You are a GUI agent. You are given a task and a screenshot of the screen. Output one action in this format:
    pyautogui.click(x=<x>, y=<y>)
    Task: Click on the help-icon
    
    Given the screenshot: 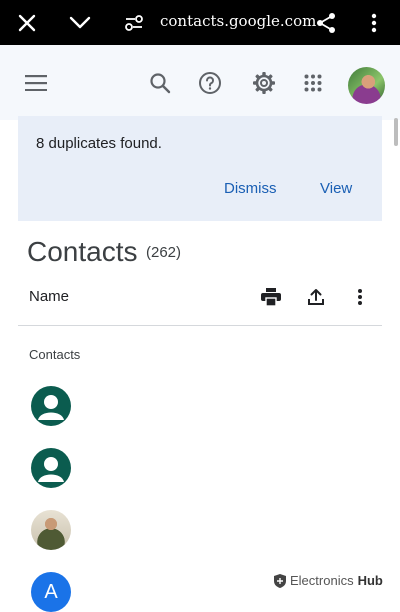 What is the action you would take?
    pyautogui.click(x=210, y=82)
    